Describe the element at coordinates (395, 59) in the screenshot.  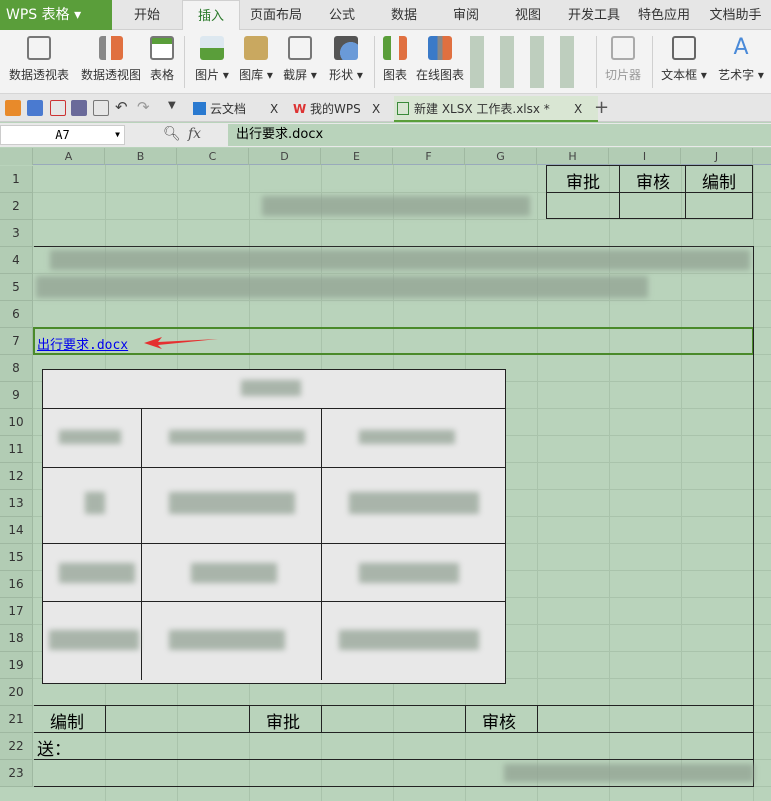
I see `chart-button: 图表` at that location.